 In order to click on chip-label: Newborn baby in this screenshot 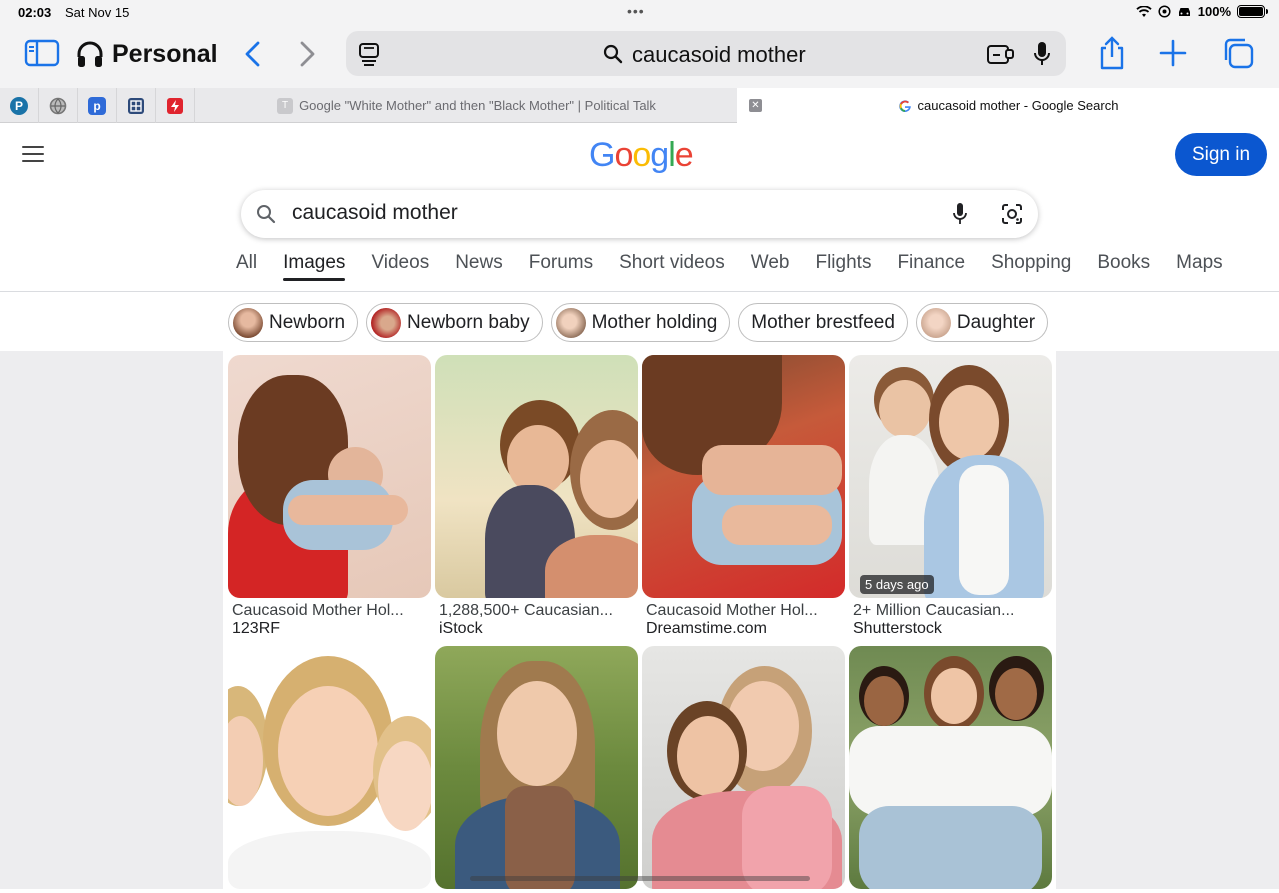, I will do `click(468, 322)`.